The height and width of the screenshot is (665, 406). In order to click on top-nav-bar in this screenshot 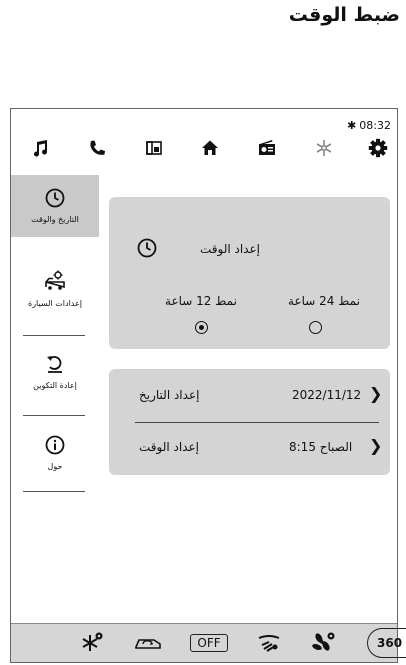, I will do `click(204, 150)`.